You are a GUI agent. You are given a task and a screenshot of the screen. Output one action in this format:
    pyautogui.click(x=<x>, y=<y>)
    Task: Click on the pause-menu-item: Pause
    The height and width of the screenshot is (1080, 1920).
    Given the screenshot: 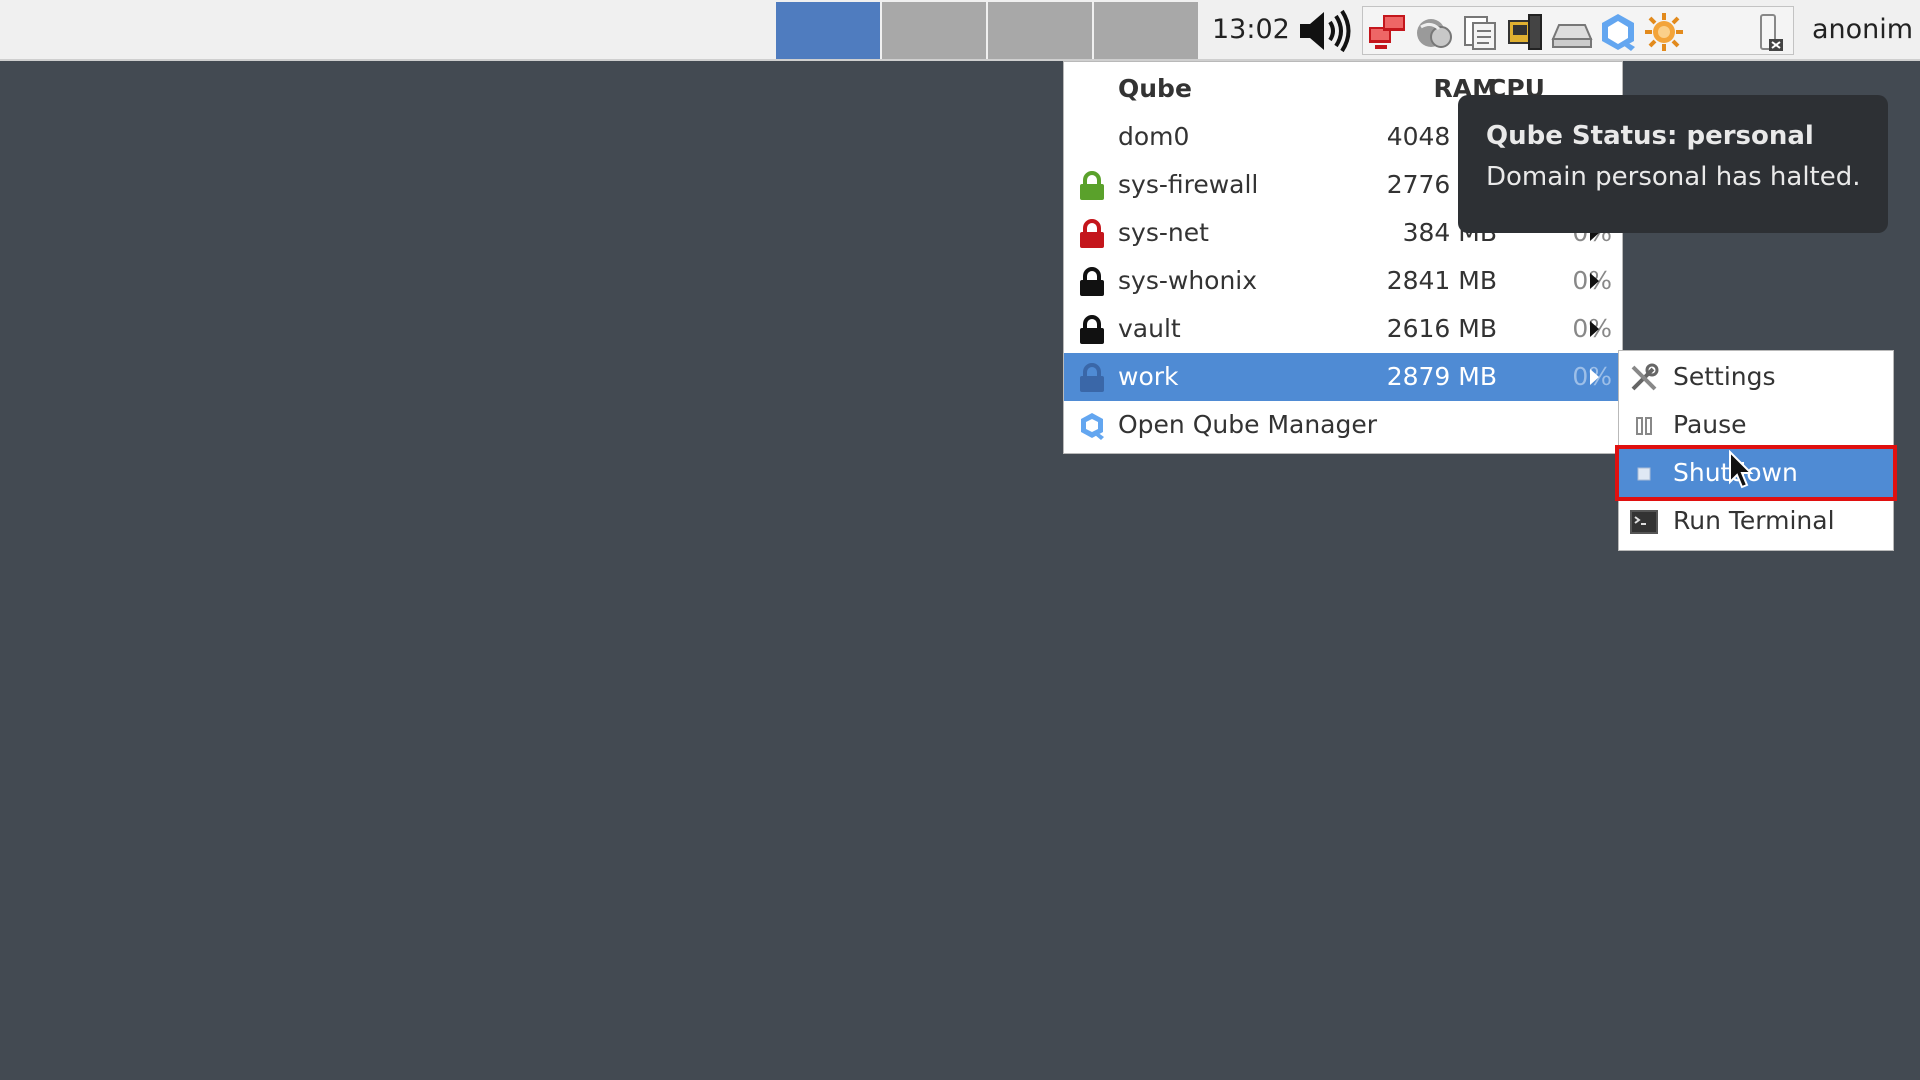 What is the action you would take?
    pyautogui.click(x=1756, y=425)
    